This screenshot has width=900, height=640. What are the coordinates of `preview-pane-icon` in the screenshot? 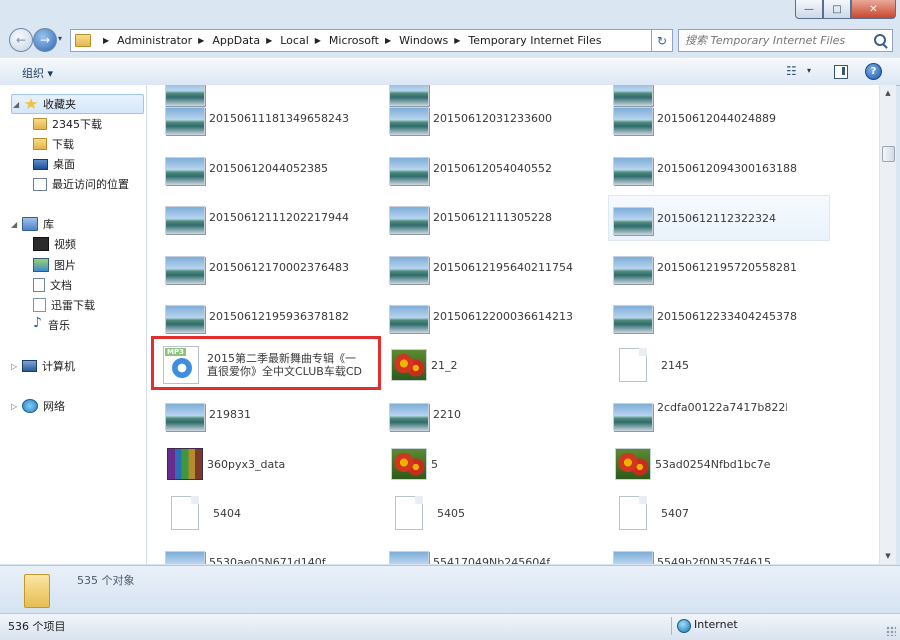 It's located at (841, 72).